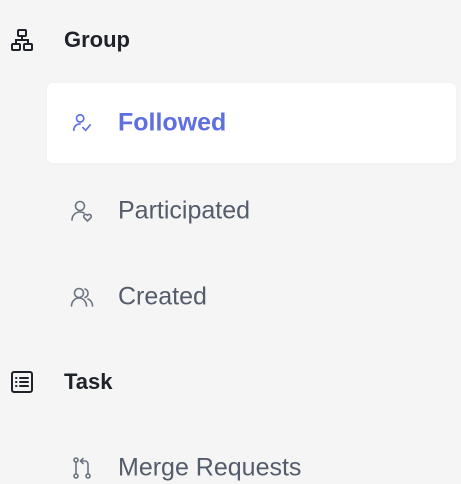  Describe the element at coordinates (162, 296) in the screenshot. I see `nav-label-created: Created` at that location.